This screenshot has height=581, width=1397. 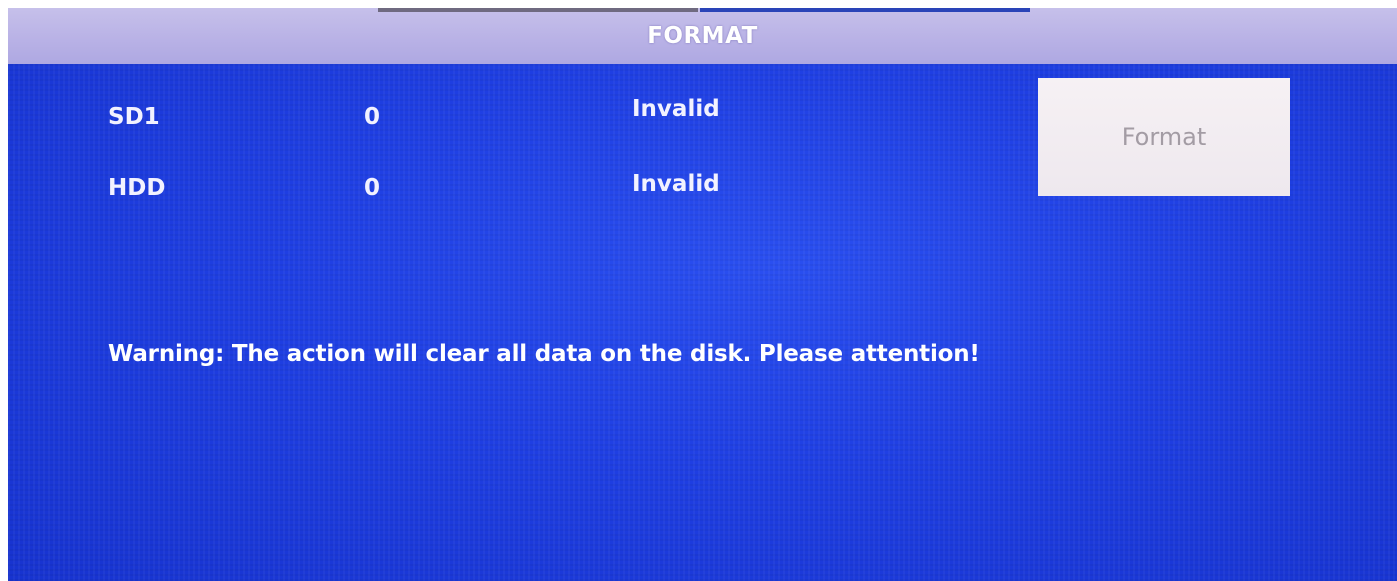 I want to click on disk-row-hdd: HDD 0 Invalid, so click(x=508, y=192).